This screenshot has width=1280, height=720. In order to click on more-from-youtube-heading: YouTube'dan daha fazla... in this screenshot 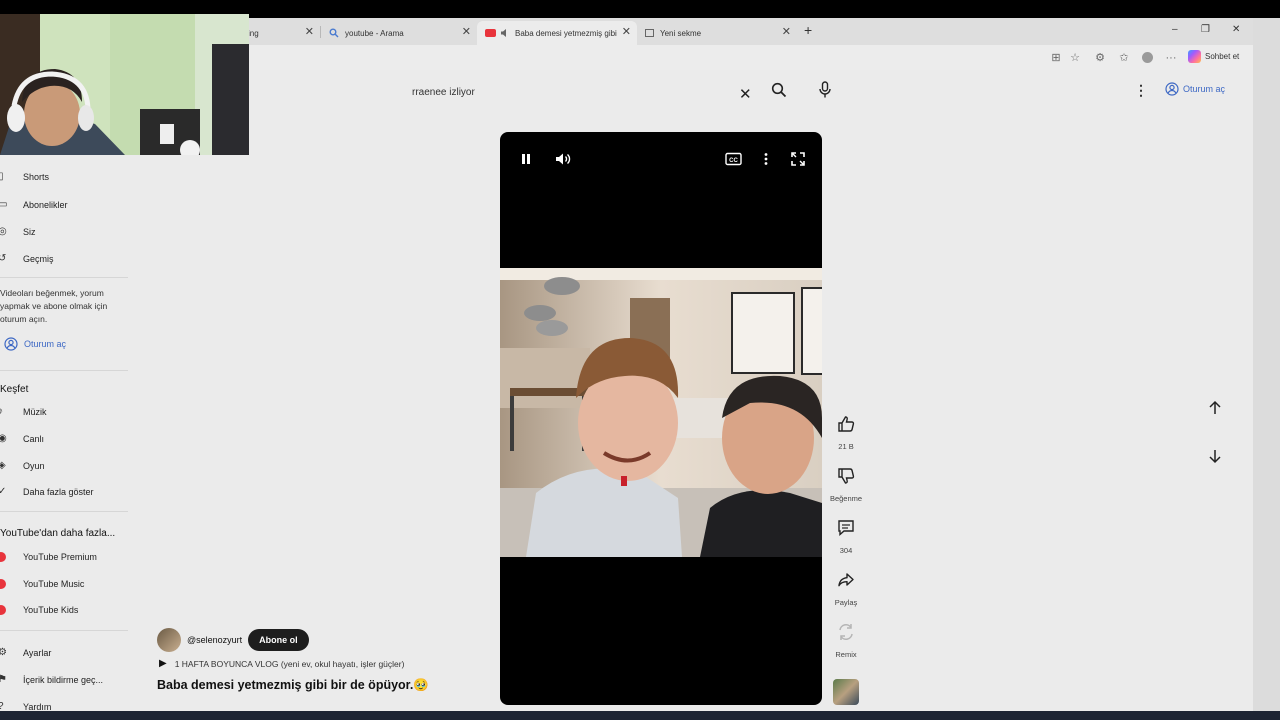, I will do `click(58, 533)`.